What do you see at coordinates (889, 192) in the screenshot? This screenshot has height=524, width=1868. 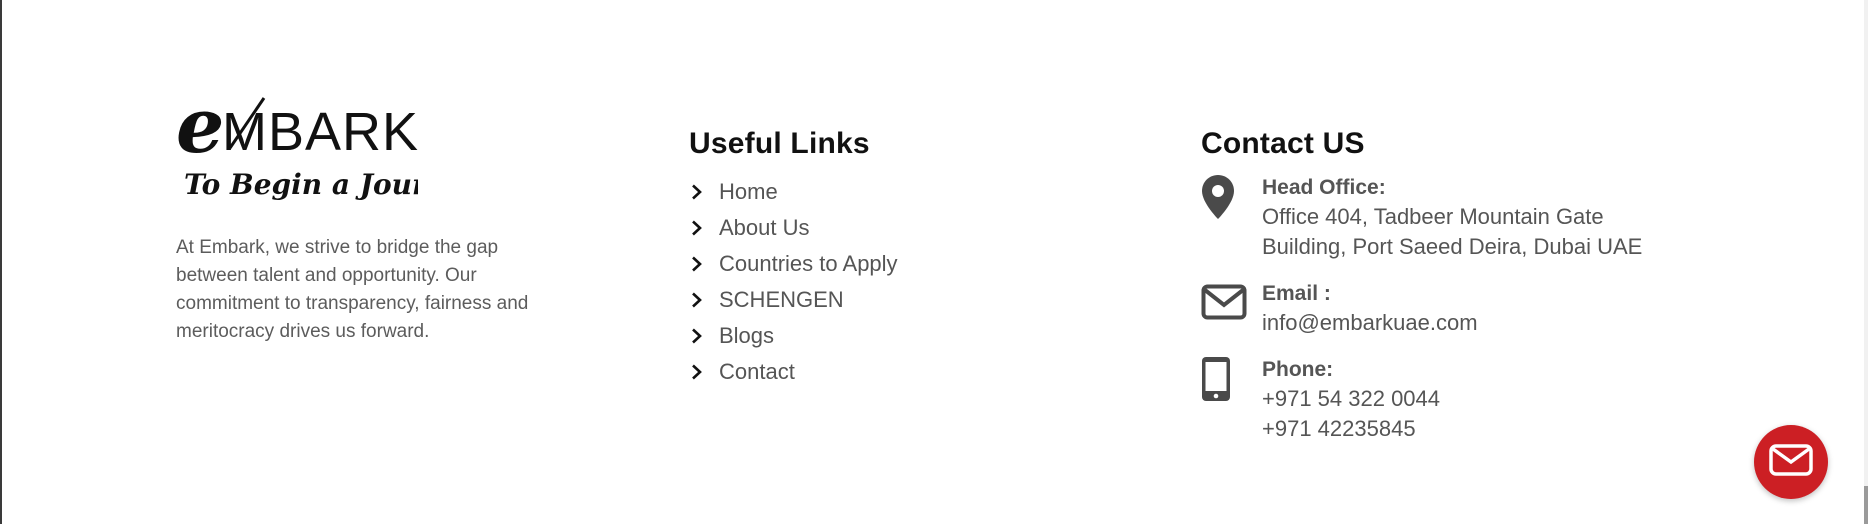 I see `link-home: Home` at bounding box center [889, 192].